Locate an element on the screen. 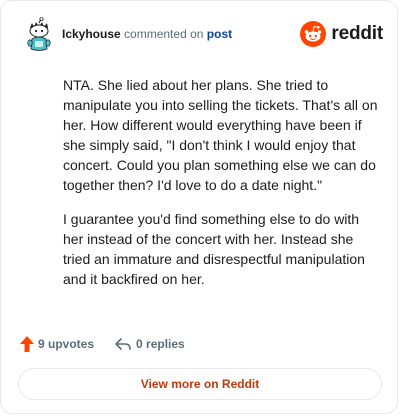  comment-meta: Ickyhouse commented on post is located at coordinates (147, 34).